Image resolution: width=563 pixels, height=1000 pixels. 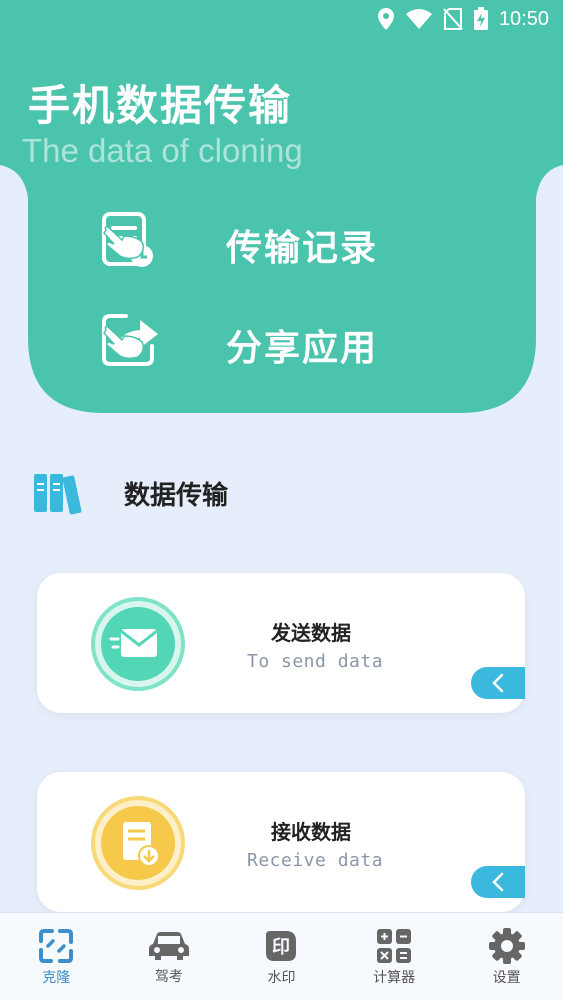 What do you see at coordinates (162, 150) in the screenshot?
I see `hero-subtitle: The data of cloning` at bounding box center [162, 150].